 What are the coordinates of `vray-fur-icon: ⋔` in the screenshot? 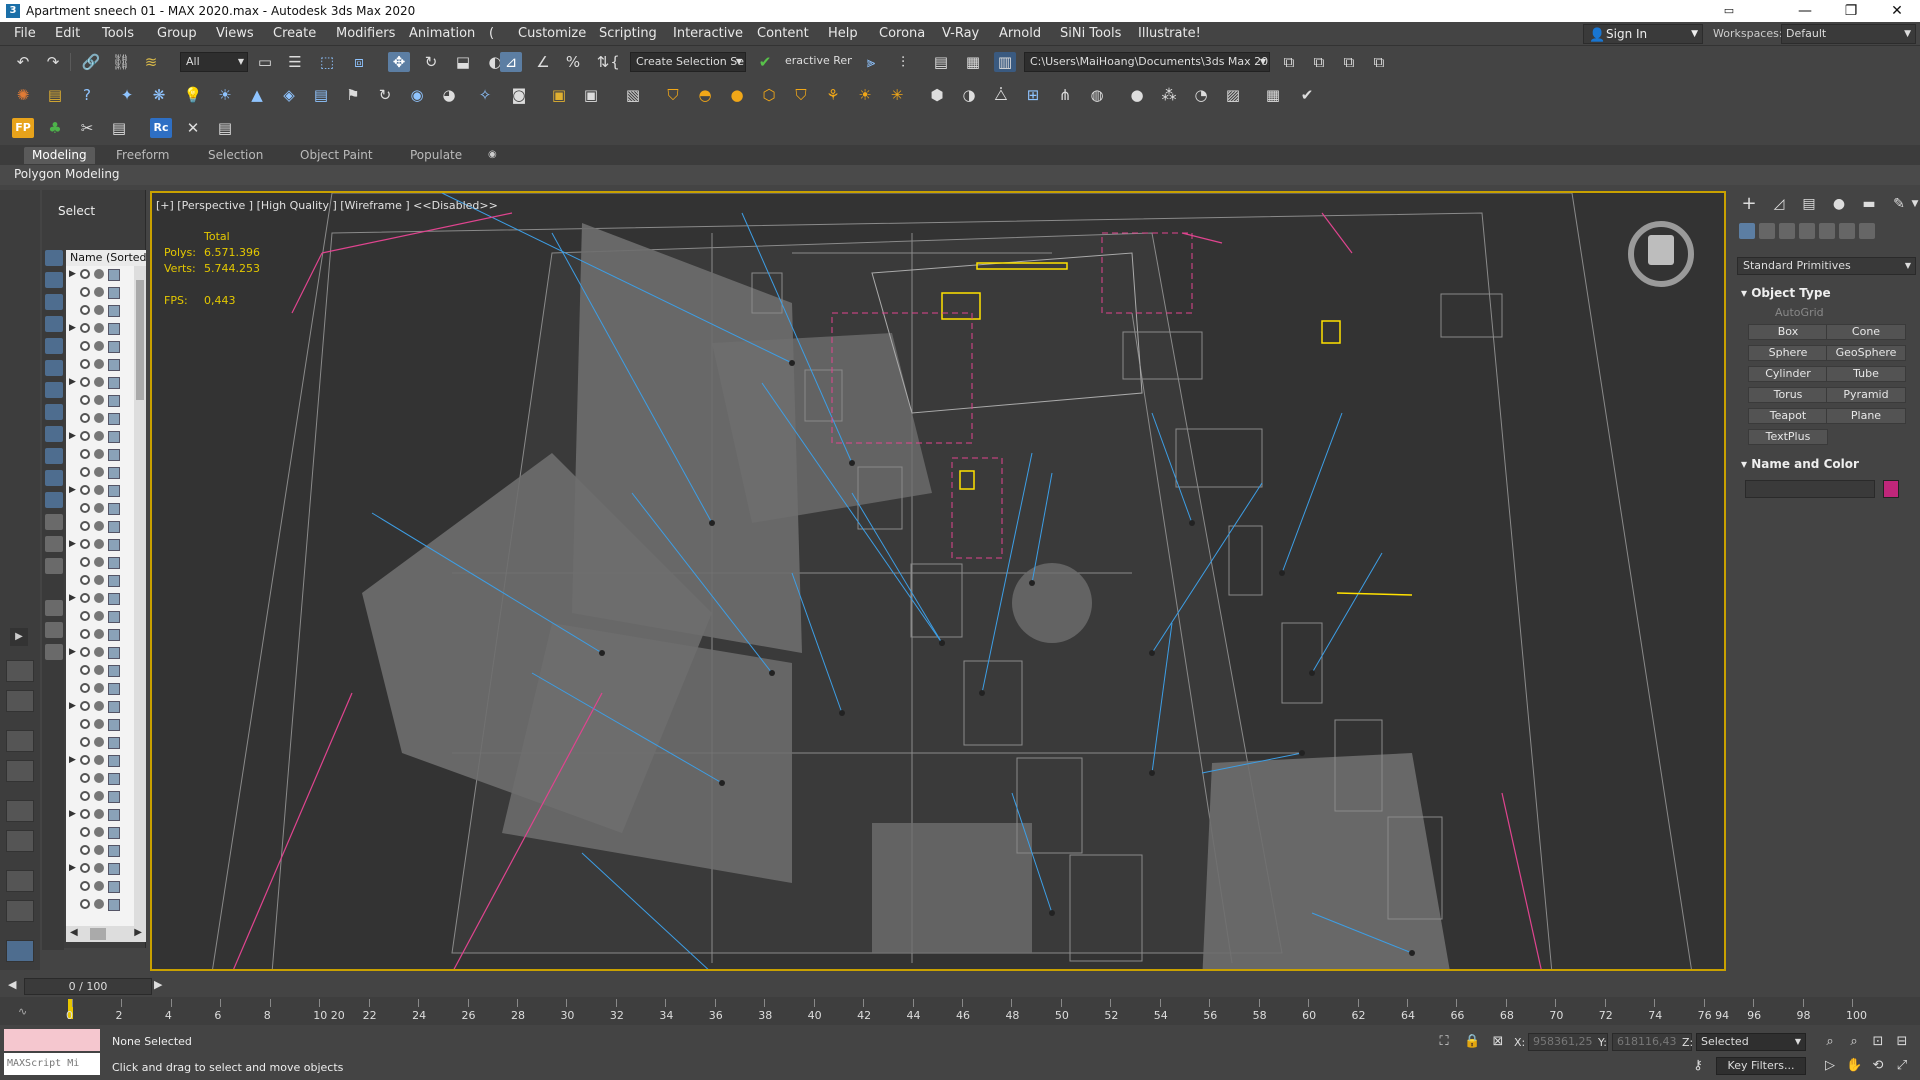 It's located at (1065, 95).